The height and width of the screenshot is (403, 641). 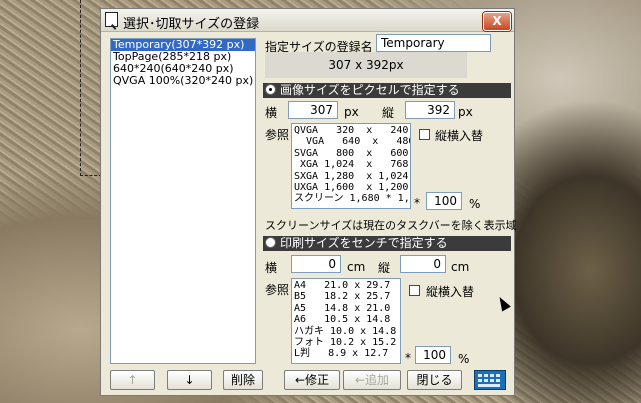 I want to click on pixel-mult-symbol: *, so click(x=417, y=203).